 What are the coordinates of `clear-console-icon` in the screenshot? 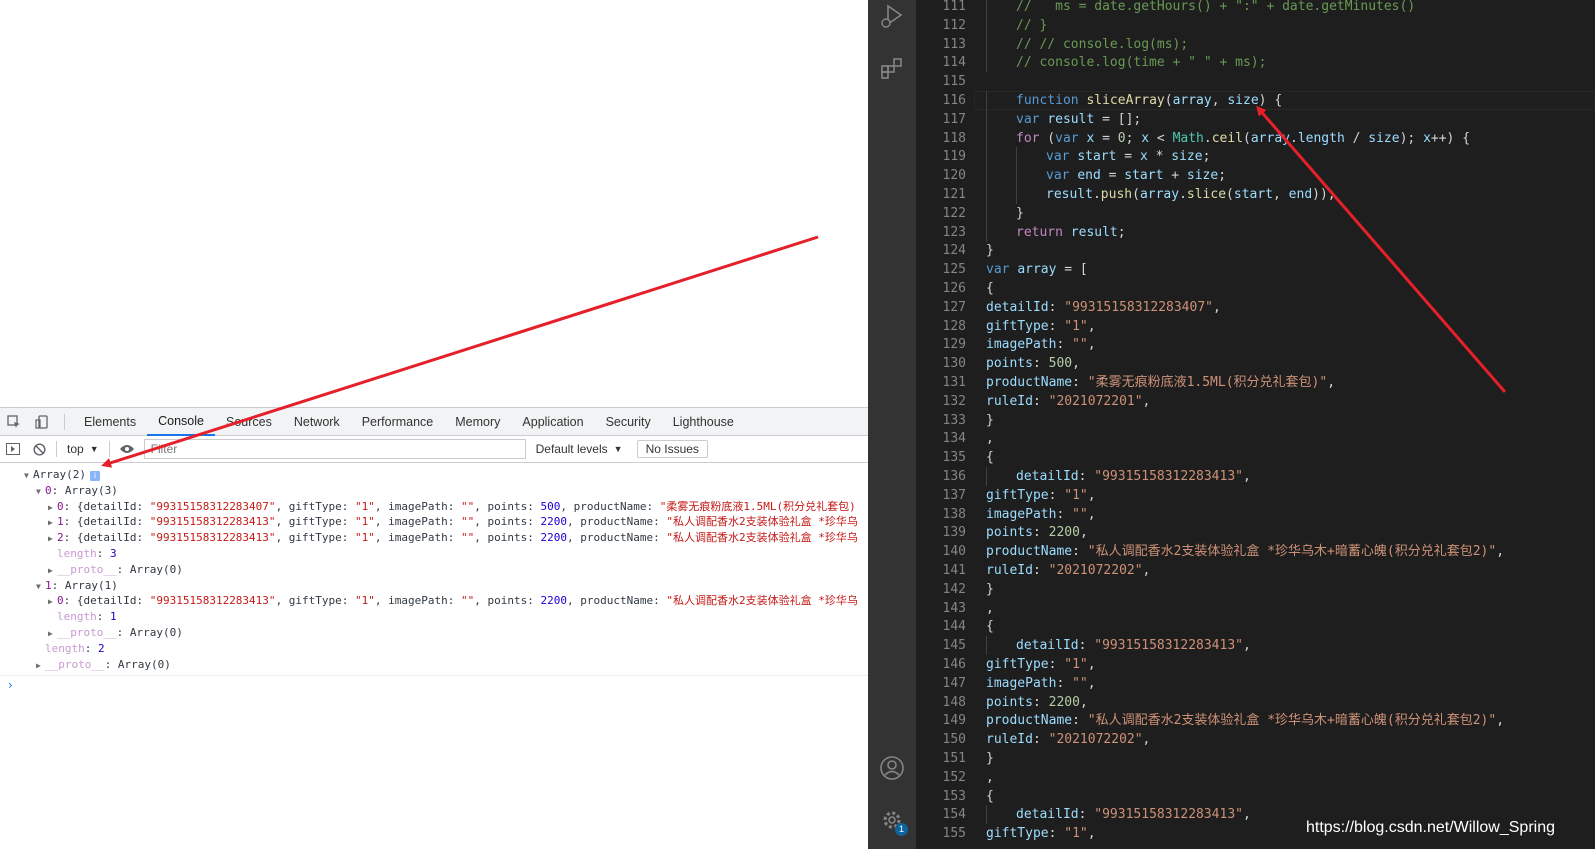 It's located at (39, 449).